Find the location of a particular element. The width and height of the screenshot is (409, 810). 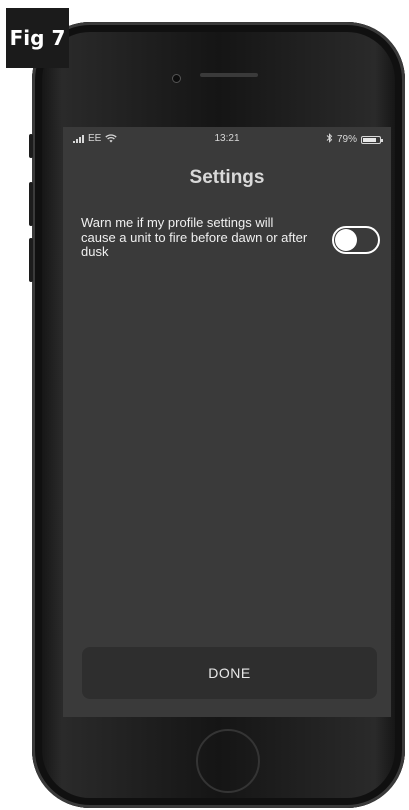

toggle-knob is located at coordinates (346, 240).